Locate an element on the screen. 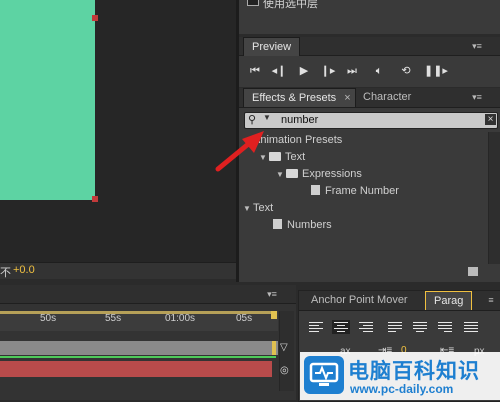 This screenshot has height=402, width=500. tree-item-numbers: Numbers is located at coordinates (302, 225).